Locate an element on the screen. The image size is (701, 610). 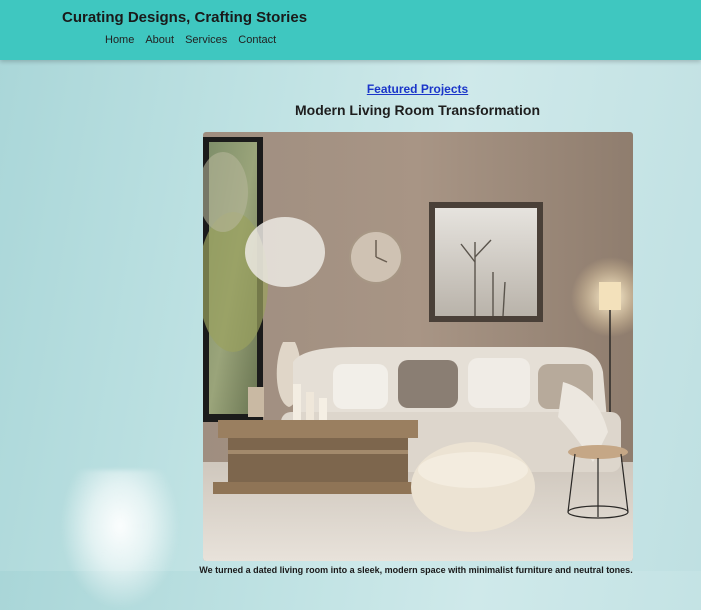
nav-about: About is located at coordinates (159, 40).